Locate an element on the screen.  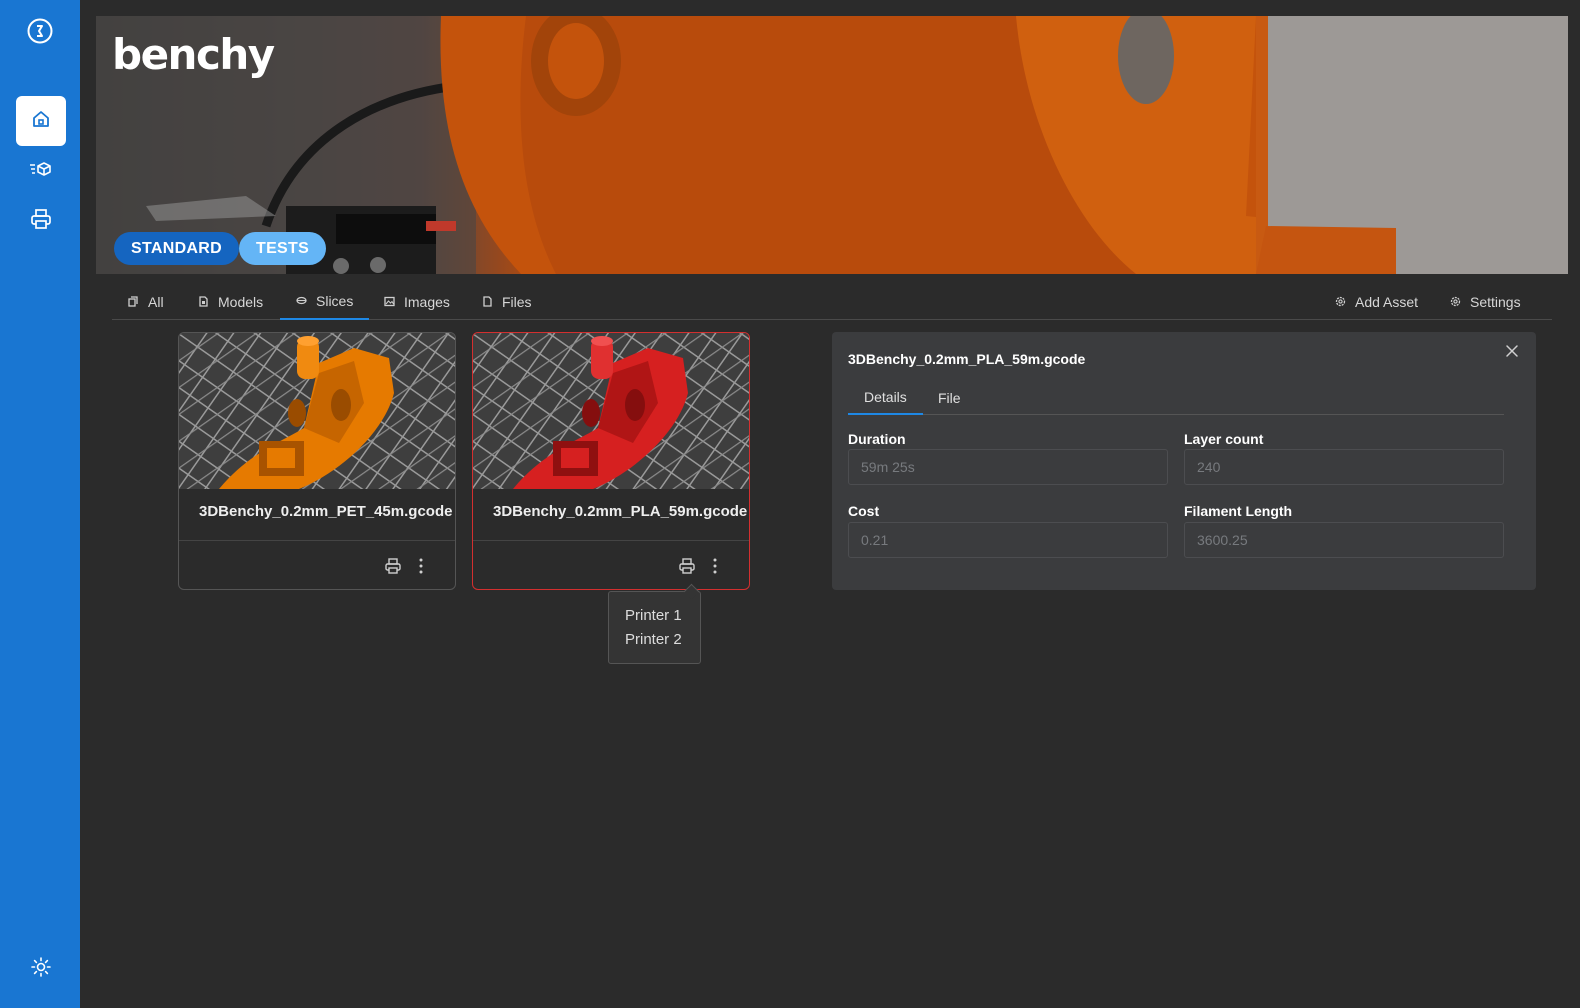
cube-list-icon is located at coordinates (41, 171).